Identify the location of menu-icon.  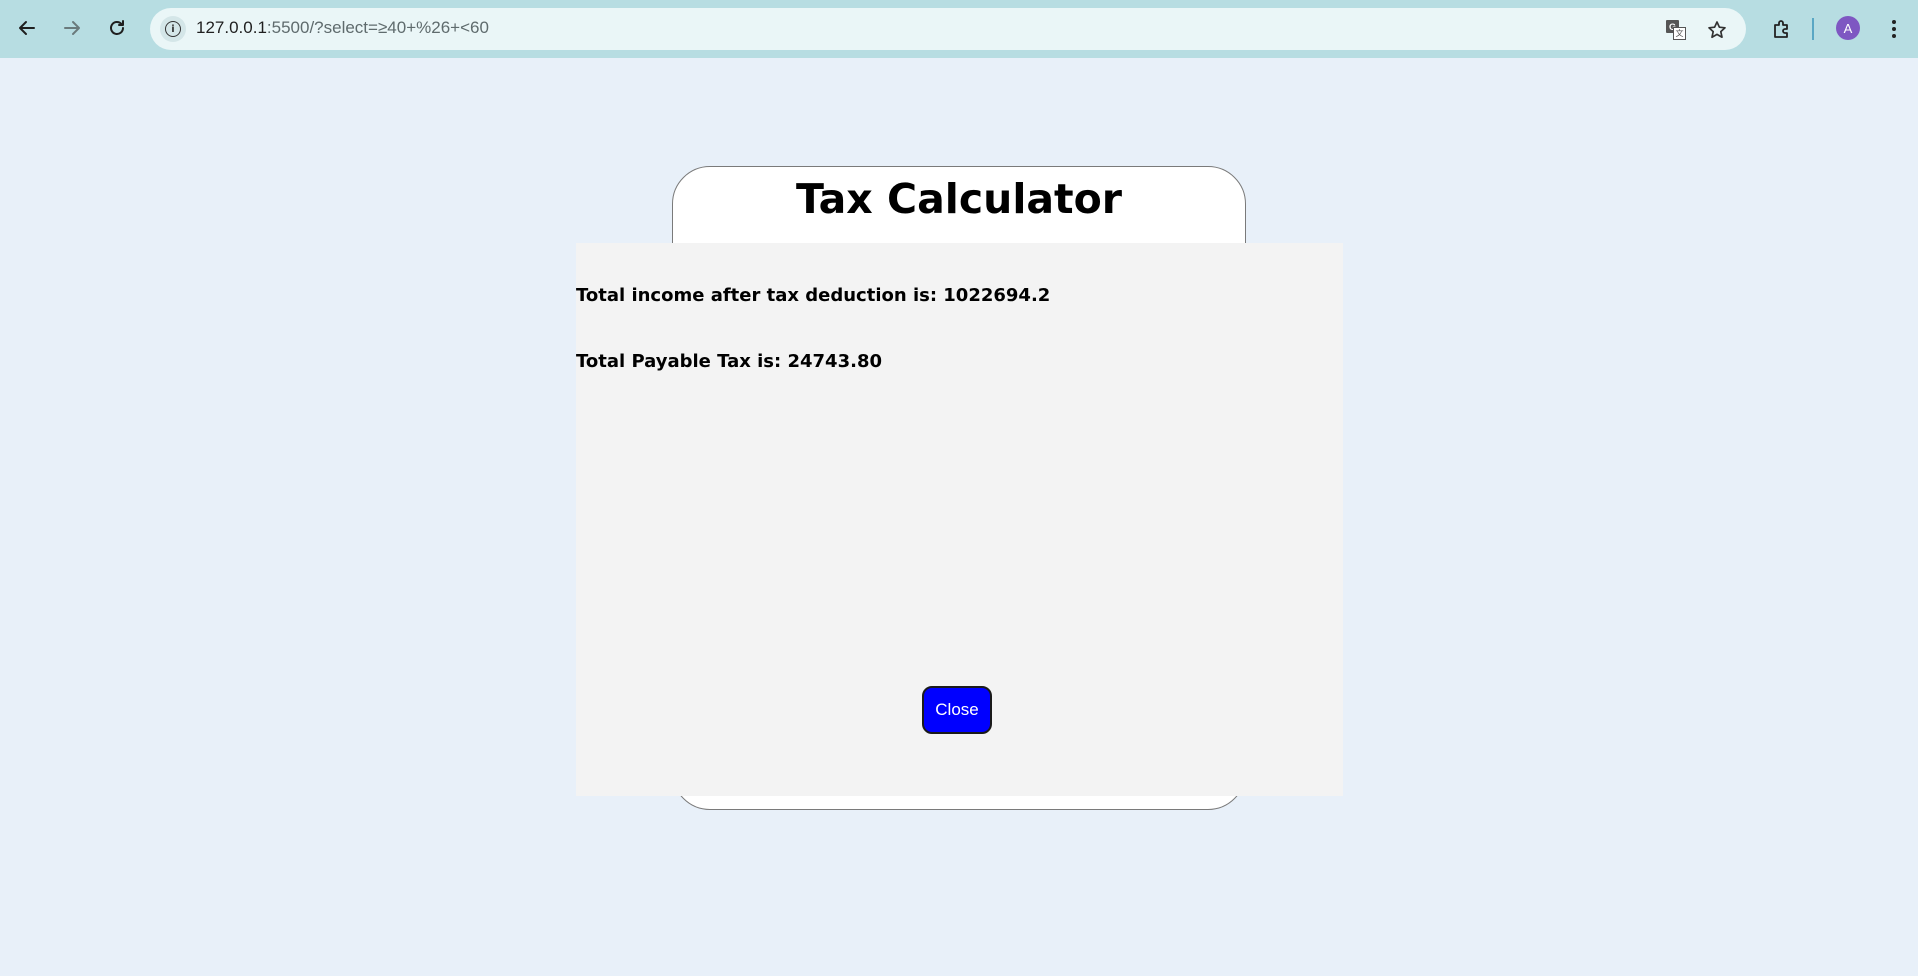
(1894, 29).